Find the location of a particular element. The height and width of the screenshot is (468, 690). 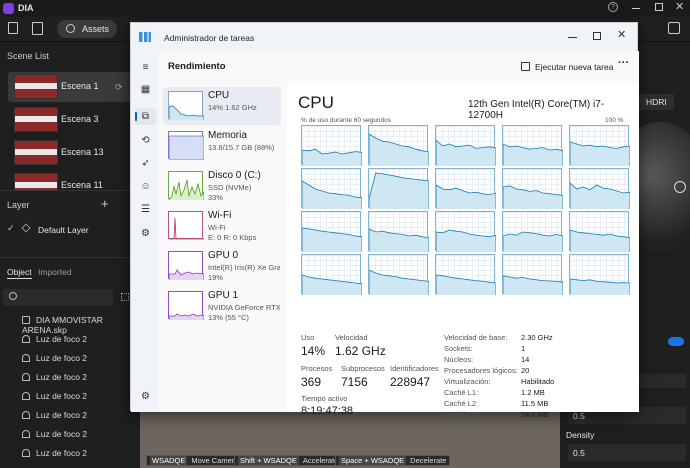

tab-imported: Imported is located at coordinates (55, 272).